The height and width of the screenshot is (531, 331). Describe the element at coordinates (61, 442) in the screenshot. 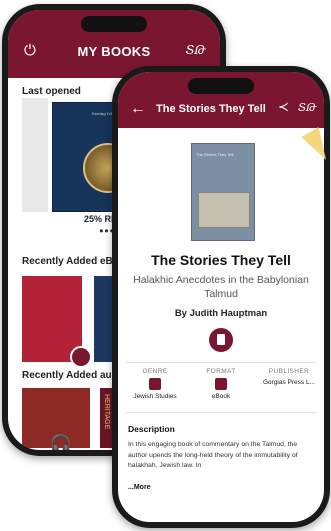

I see `headphones-icon: 🎧` at that location.